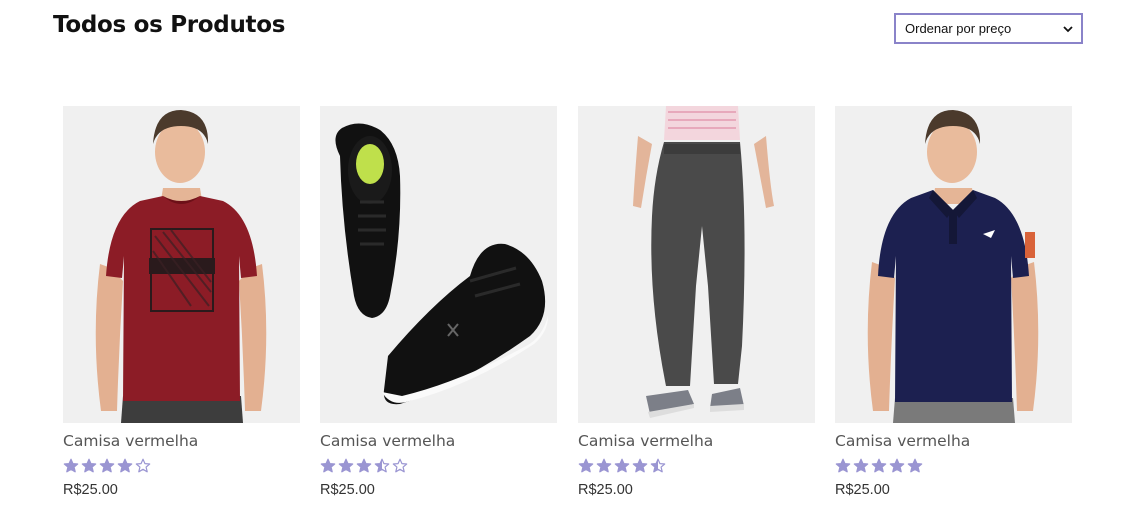 This screenshot has width=1133, height=527. I want to click on navy-polo-photo, so click(953, 264).